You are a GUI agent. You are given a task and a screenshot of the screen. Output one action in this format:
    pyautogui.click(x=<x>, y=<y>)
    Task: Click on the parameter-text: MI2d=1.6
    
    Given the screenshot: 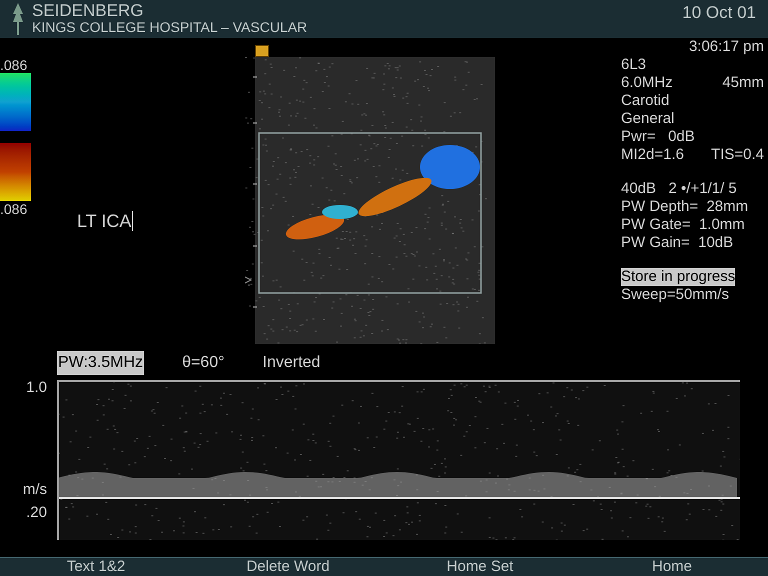 What is the action you would take?
    pyautogui.click(x=652, y=155)
    